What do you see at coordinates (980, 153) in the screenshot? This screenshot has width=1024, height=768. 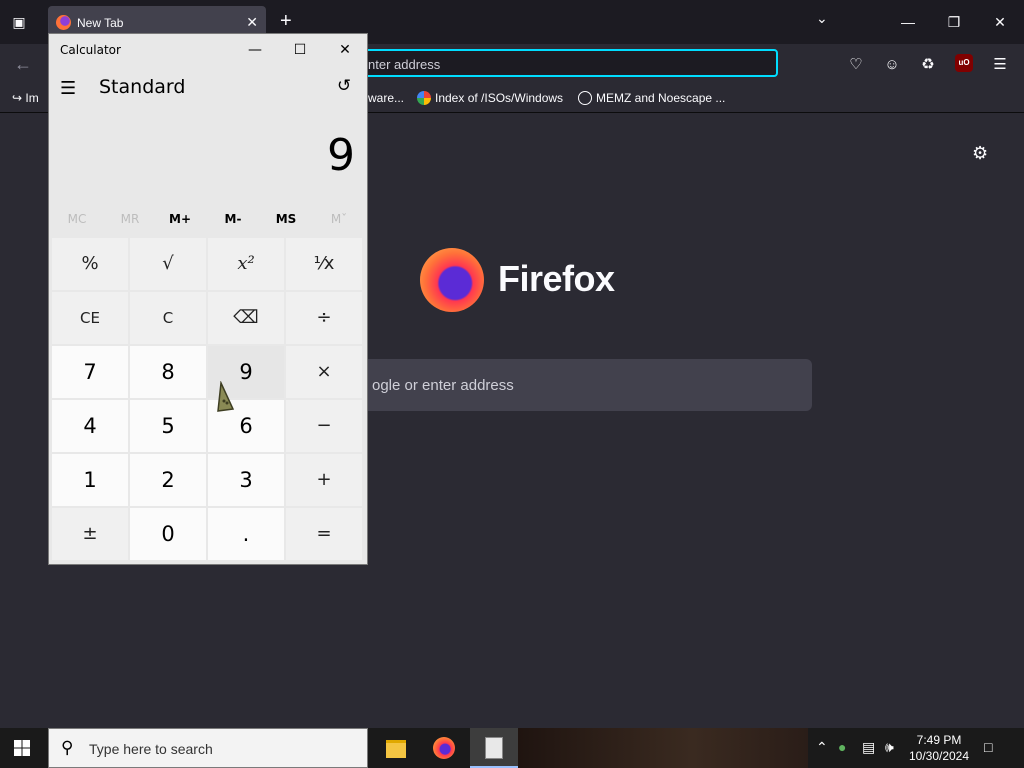 I see `gear-icon: ⚙` at bounding box center [980, 153].